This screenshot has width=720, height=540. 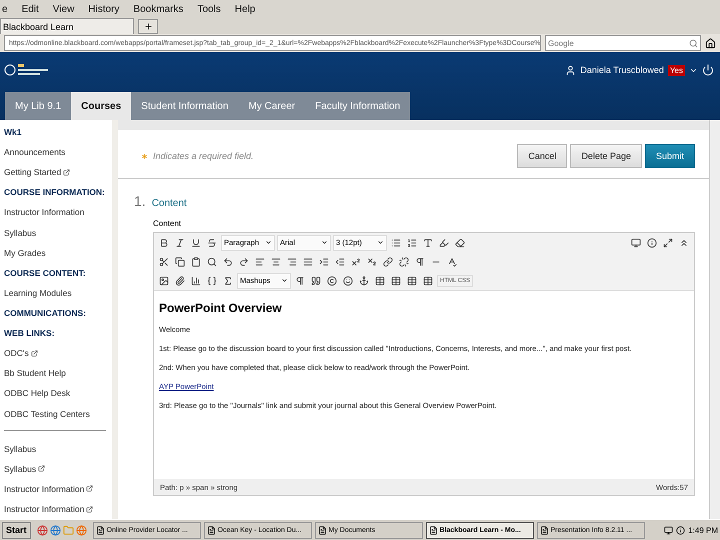 I want to click on required-note: Indicates a required field., so click(x=197, y=156).